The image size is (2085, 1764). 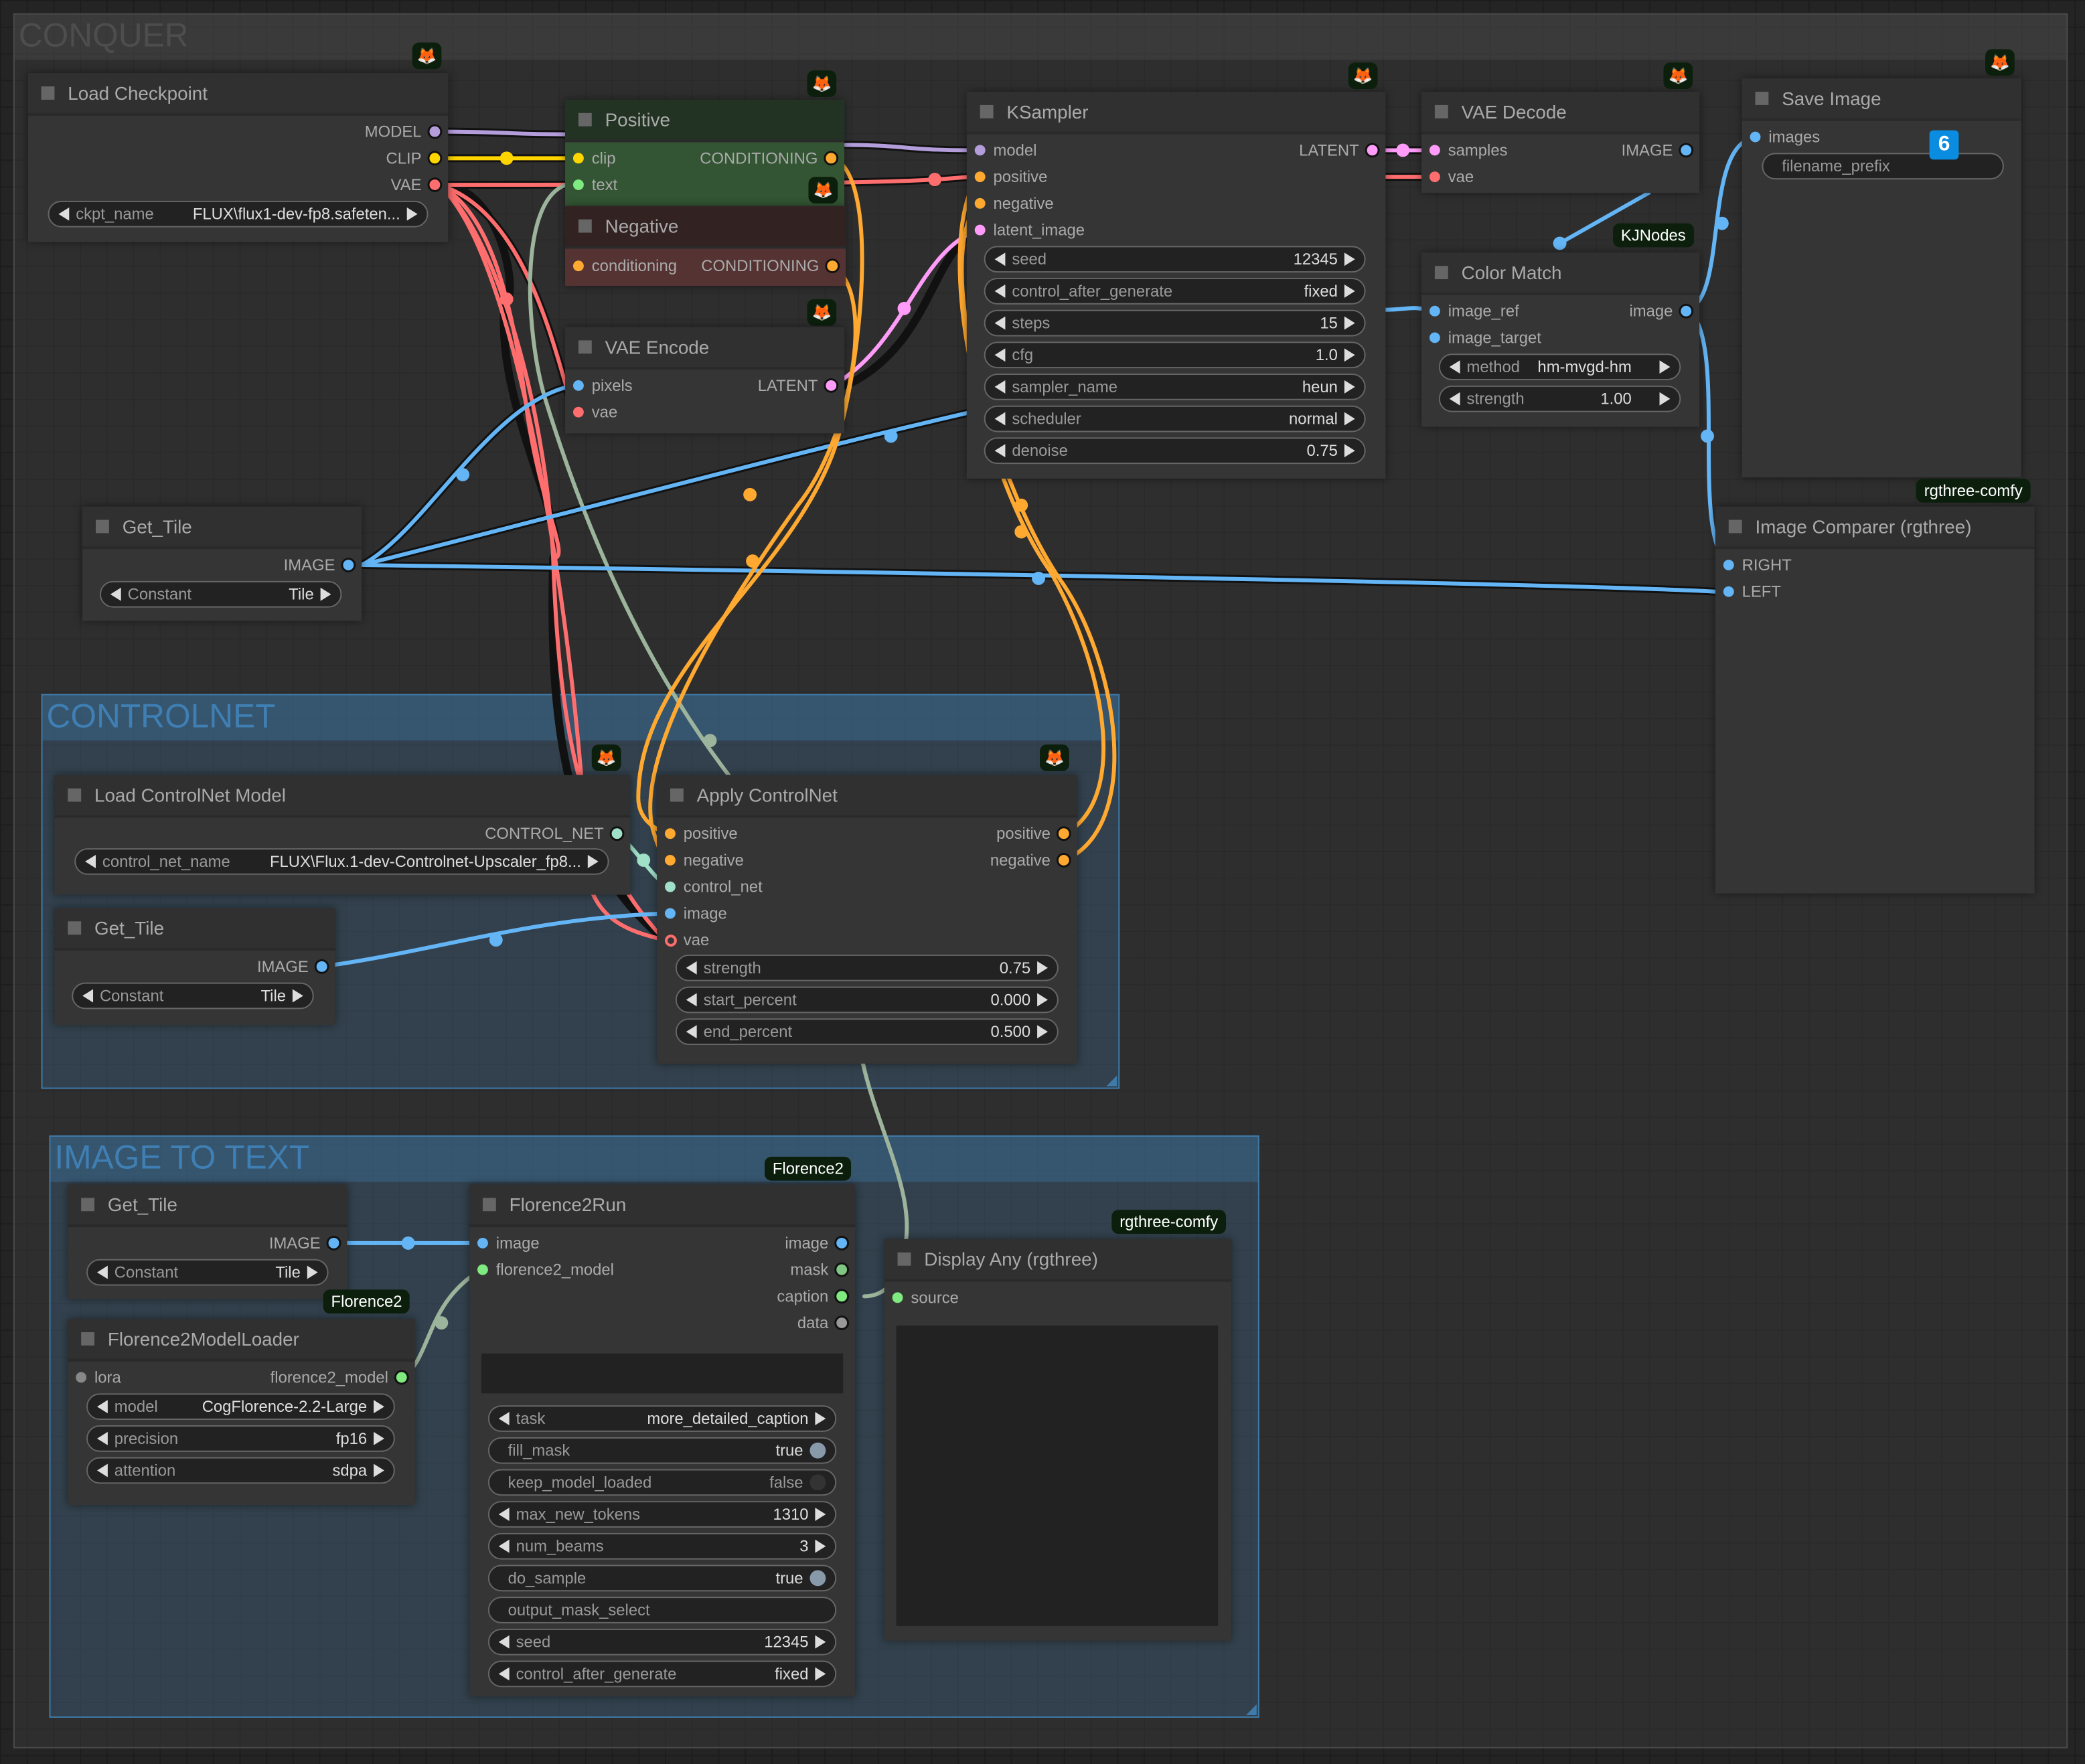 What do you see at coordinates (662, 1578) in the screenshot?
I see `toggle-do-sample: do_sample true` at bounding box center [662, 1578].